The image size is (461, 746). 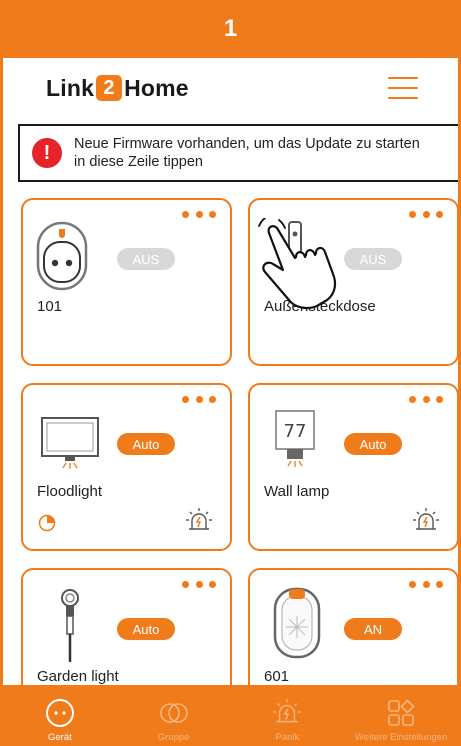 What do you see at coordinates (59, 737) in the screenshot?
I see `tab-label: Gerät` at bounding box center [59, 737].